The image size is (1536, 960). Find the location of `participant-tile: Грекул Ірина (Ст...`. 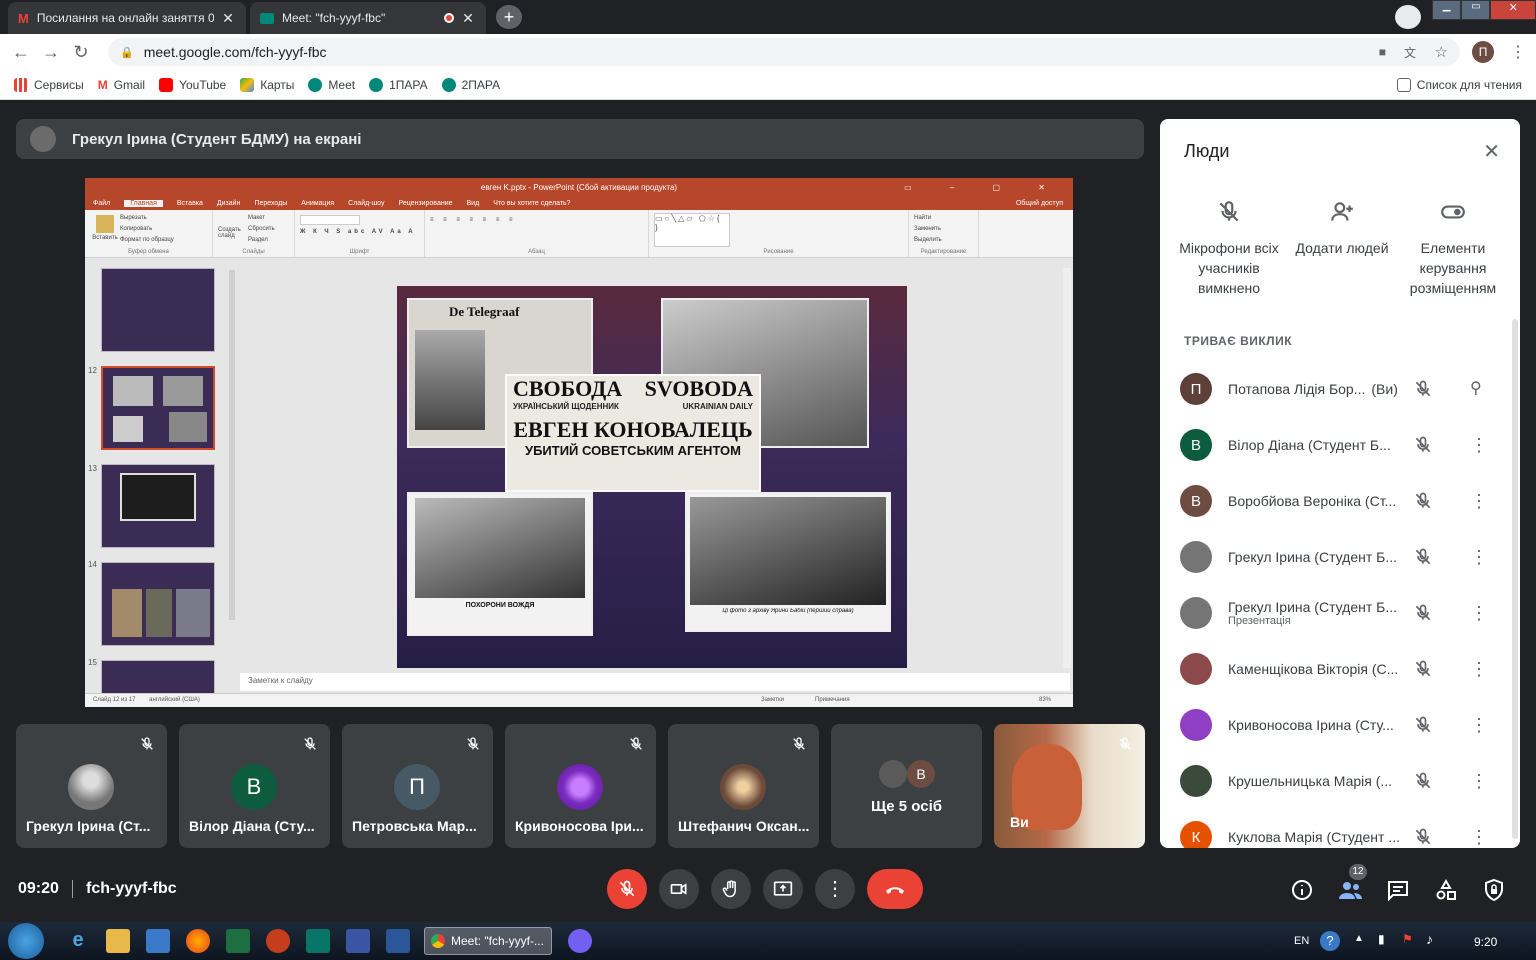

participant-tile: Грекул Ірина (Ст... is located at coordinates (91, 786).